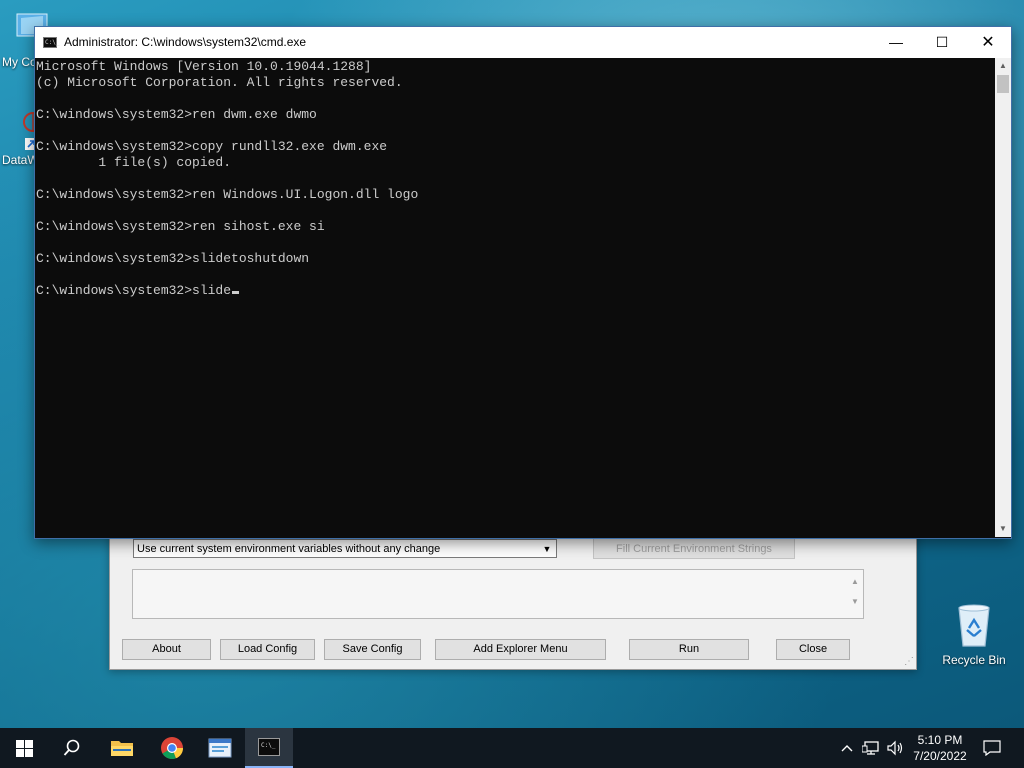  Describe the element at coordinates (547, 549) in the screenshot. I see `chevron-down-icon: ▼` at that location.